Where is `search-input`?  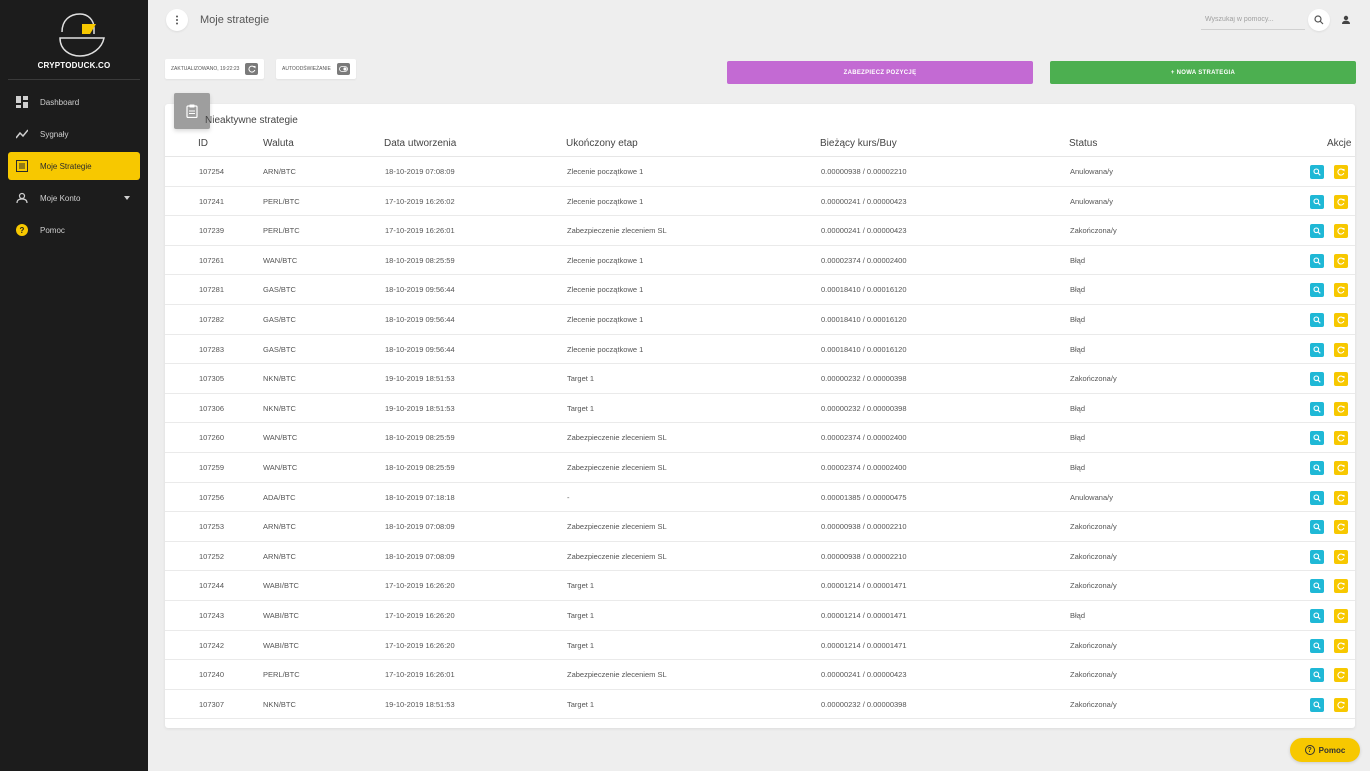
search-input is located at coordinates (1253, 20).